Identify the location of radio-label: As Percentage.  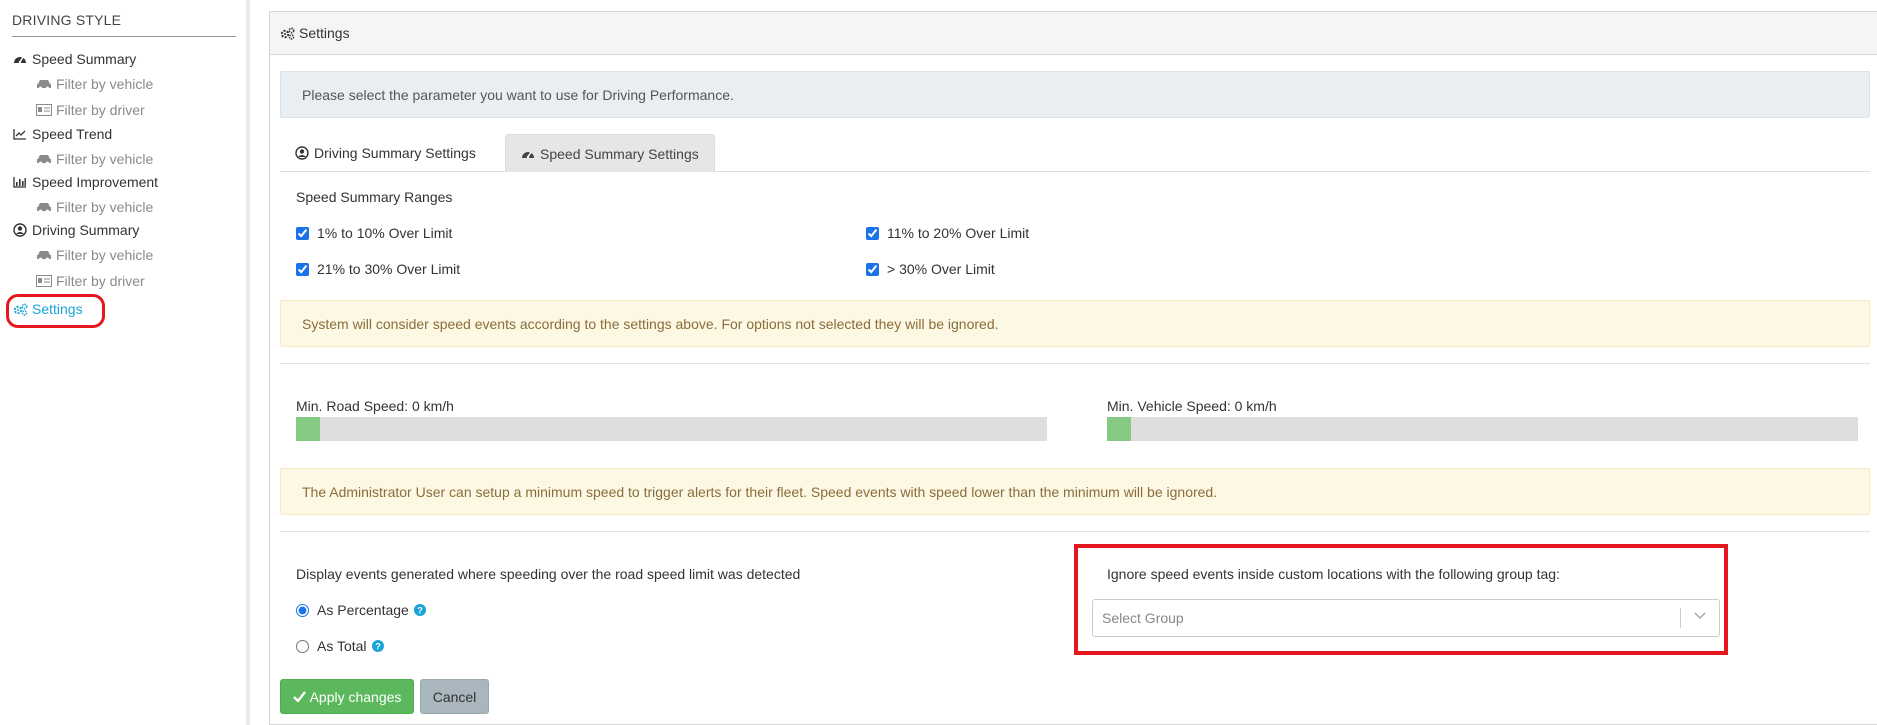
(363, 610).